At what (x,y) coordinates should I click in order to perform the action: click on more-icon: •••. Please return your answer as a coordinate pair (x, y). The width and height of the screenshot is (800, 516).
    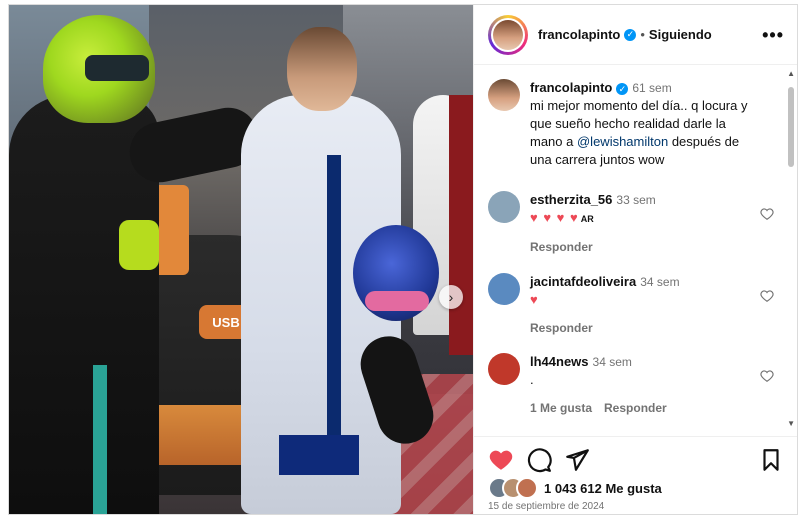
    Looking at the image, I should click on (773, 35).